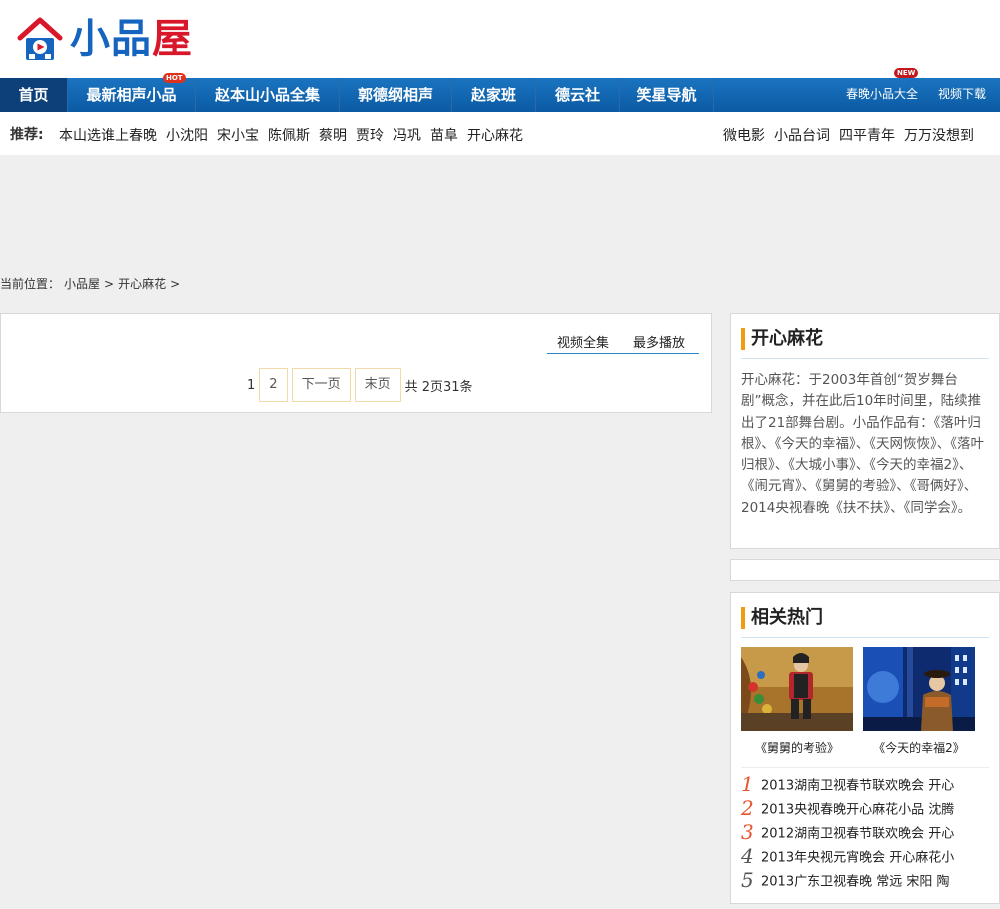  What do you see at coordinates (82, 284) in the screenshot?
I see `breadcrumb-item: 小品屋` at bounding box center [82, 284].